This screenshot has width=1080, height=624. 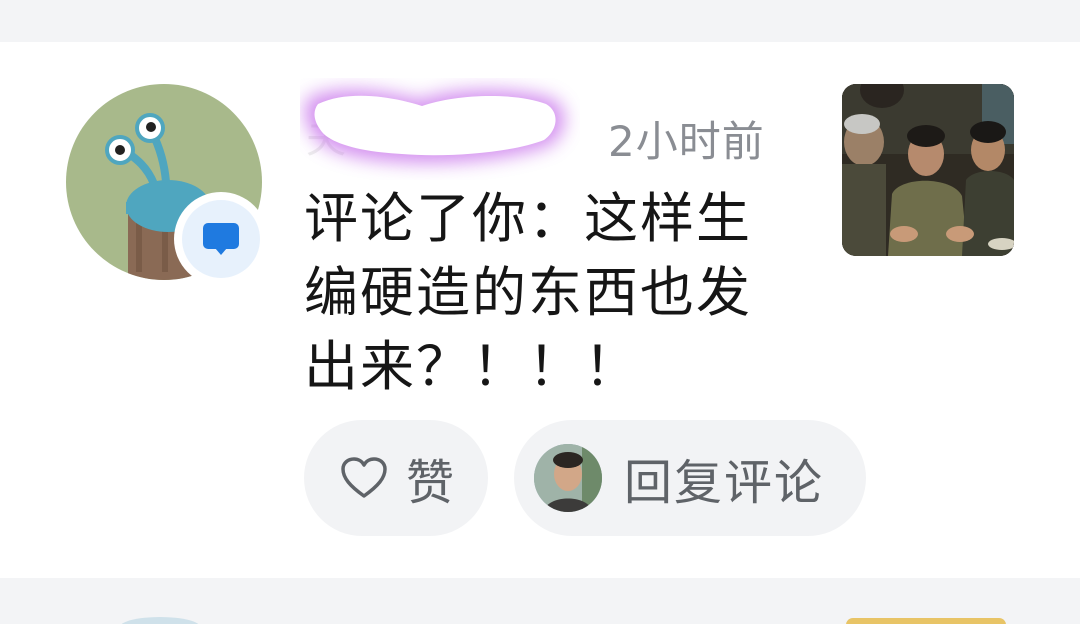 What do you see at coordinates (434, 126) in the screenshot?
I see `username-redaction` at bounding box center [434, 126].